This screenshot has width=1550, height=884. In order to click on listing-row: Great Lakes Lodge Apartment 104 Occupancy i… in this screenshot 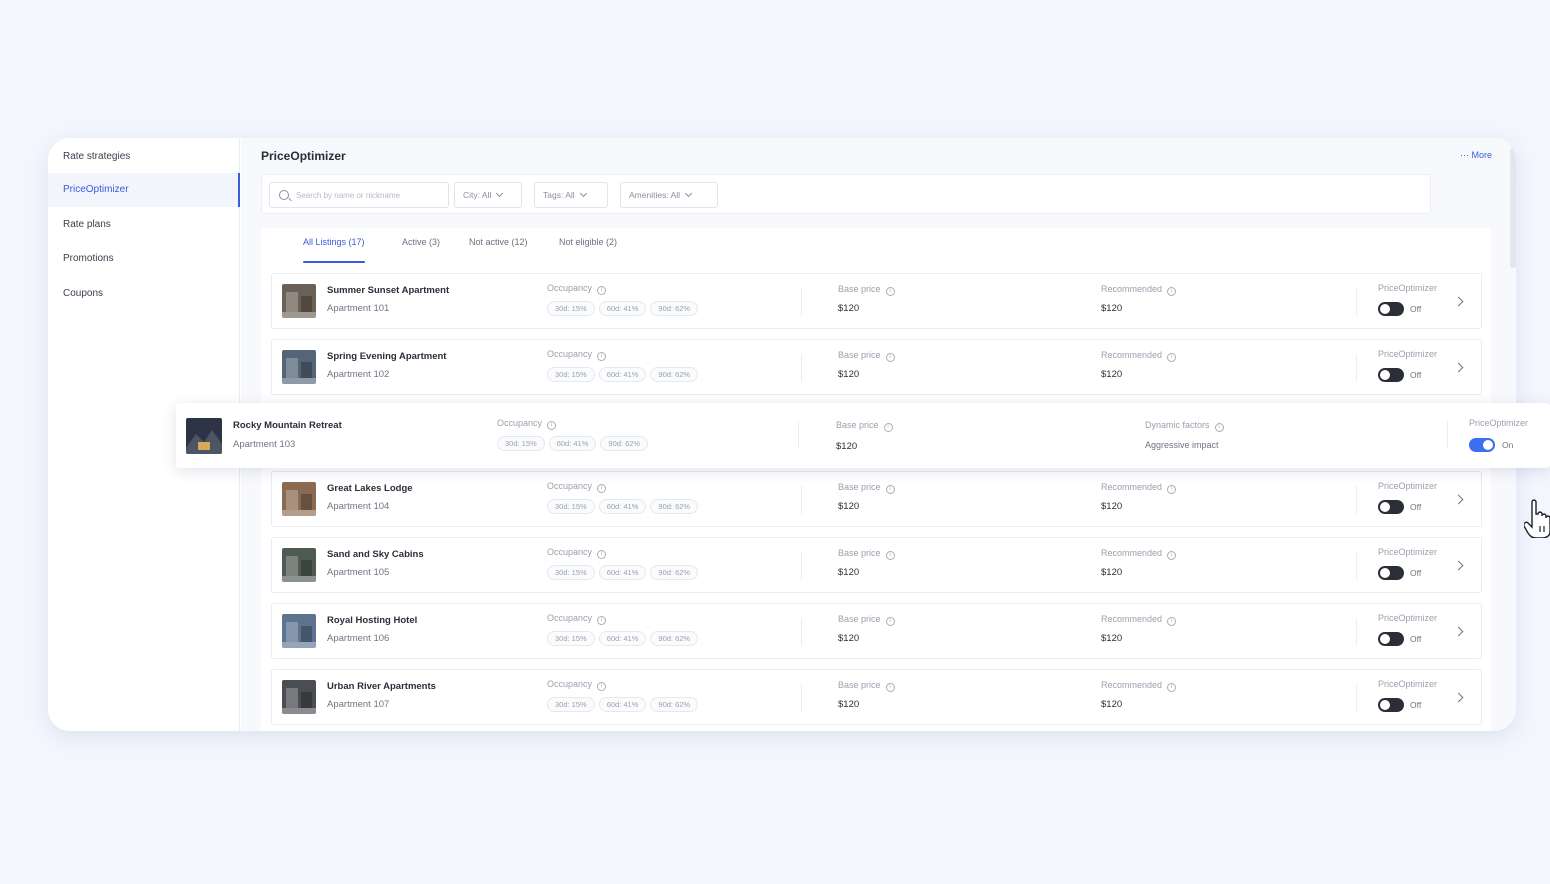, I will do `click(876, 499)`.